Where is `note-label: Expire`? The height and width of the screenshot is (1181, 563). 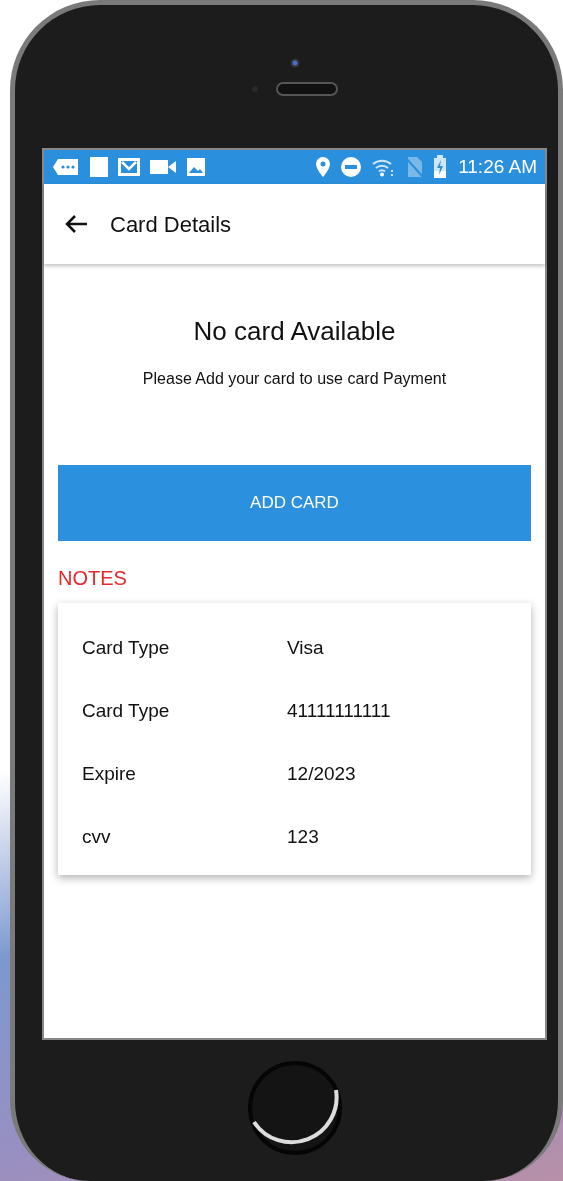
note-label: Expire is located at coordinates (109, 774).